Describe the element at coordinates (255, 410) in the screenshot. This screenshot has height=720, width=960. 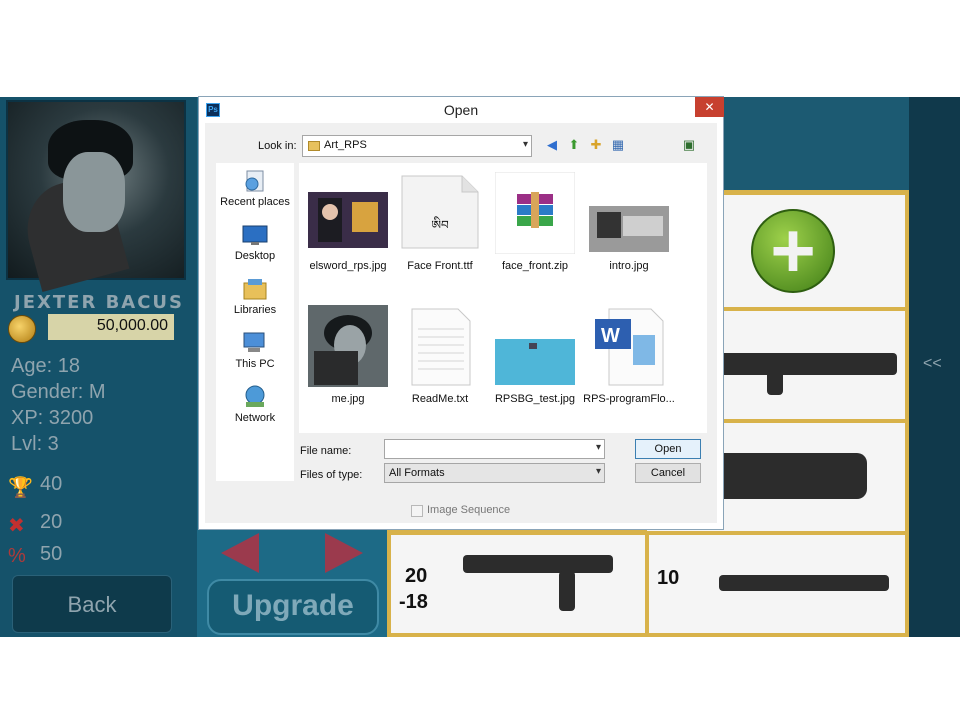
I see `place-network: Network` at that location.